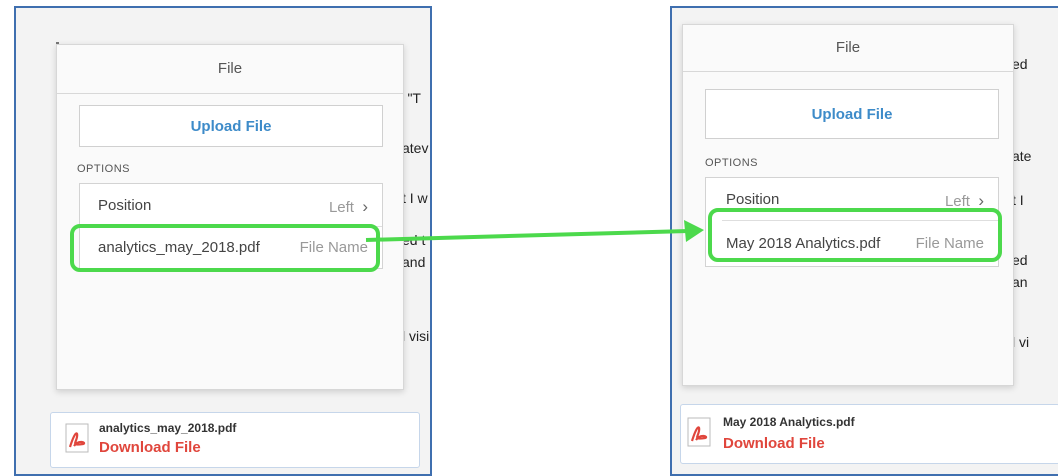 The width and height of the screenshot is (1058, 476). What do you see at coordinates (694, 231) in the screenshot?
I see `arrow-head` at bounding box center [694, 231].